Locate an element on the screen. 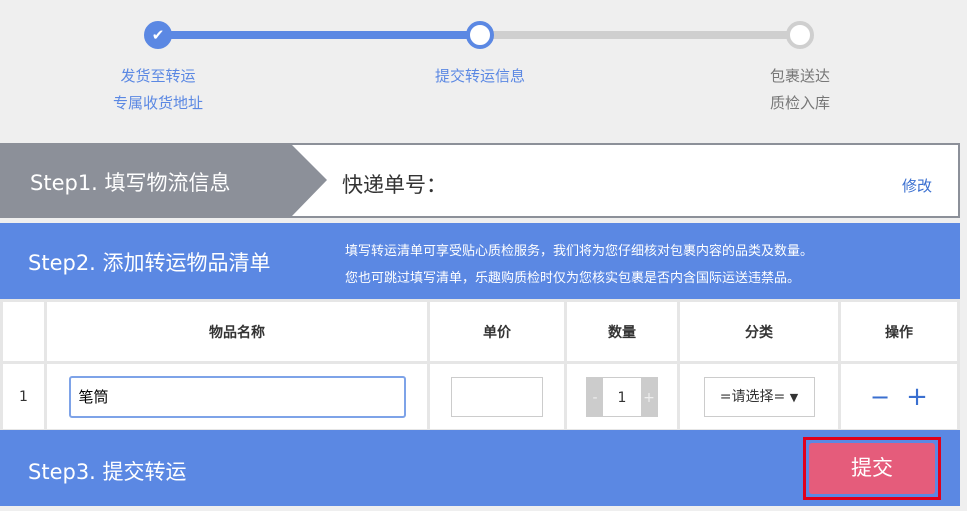 Image resolution: width=967 pixels, height=511 pixels. current-step-circle is located at coordinates (480, 35).